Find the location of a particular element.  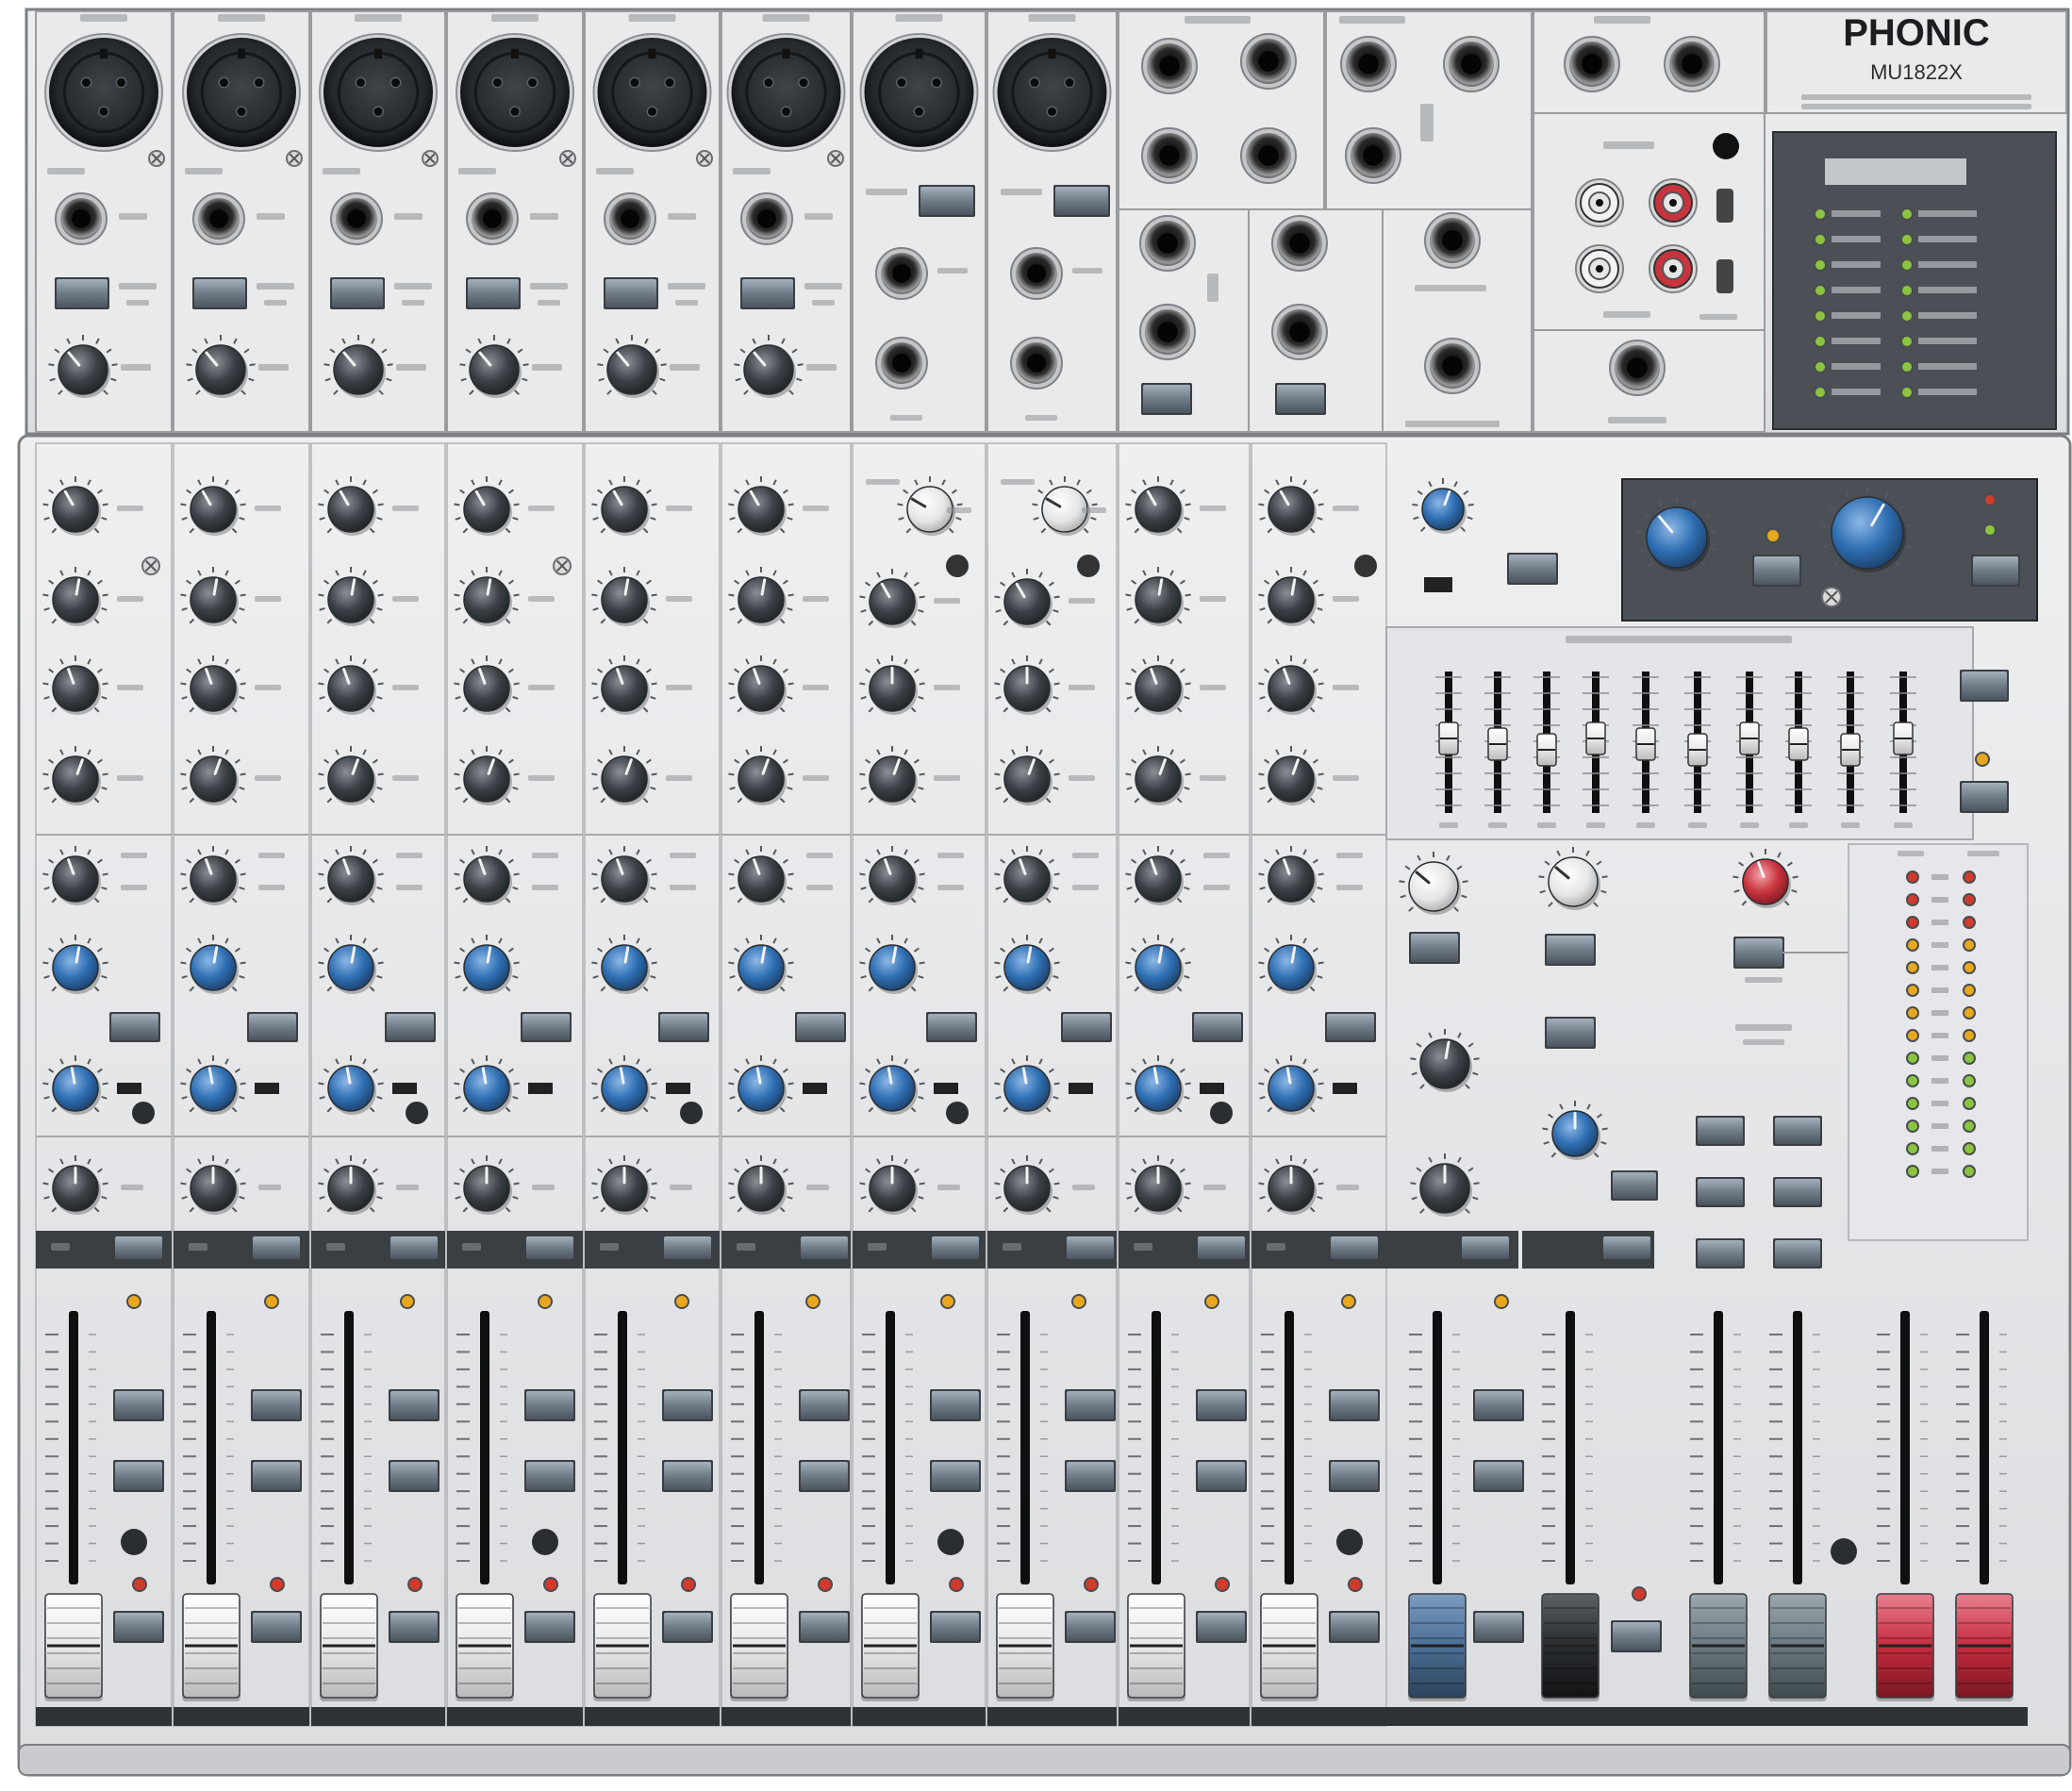

group-4-button is located at coordinates (1798, 1192).